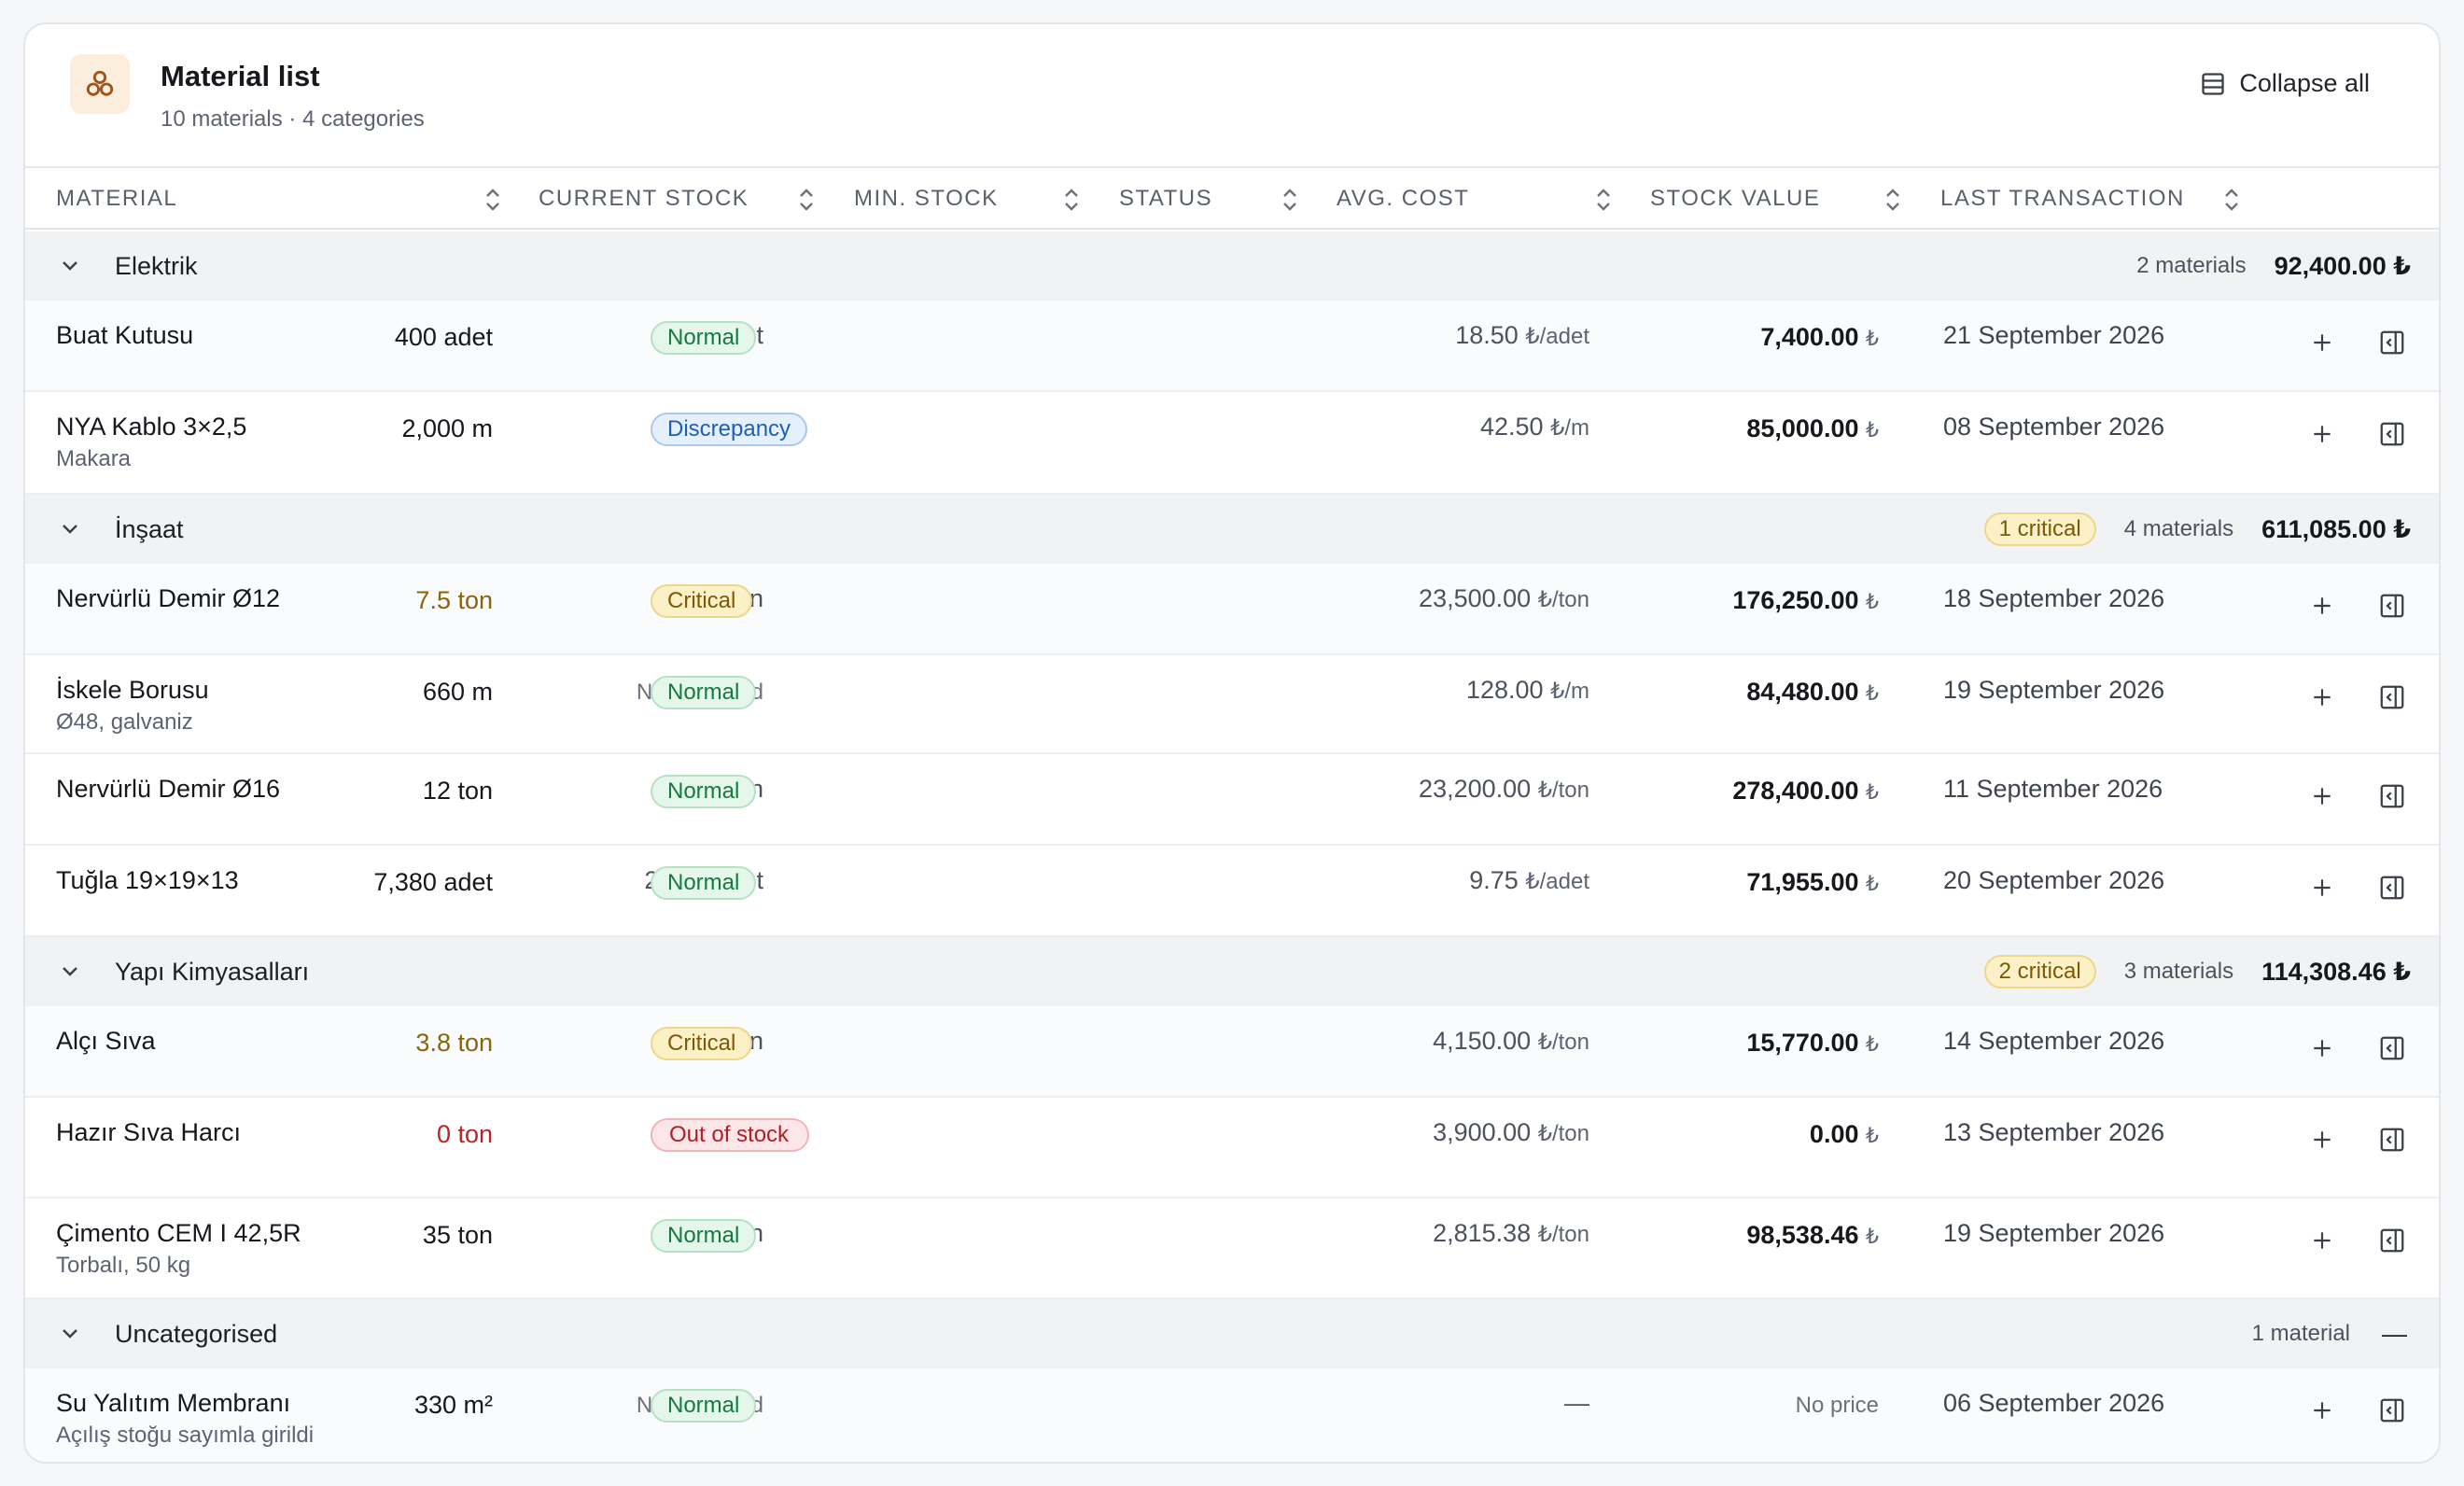  Describe the element at coordinates (173, 1403) in the screenshot. I see `material-name: Su Yalıtım Membranı` at that location.